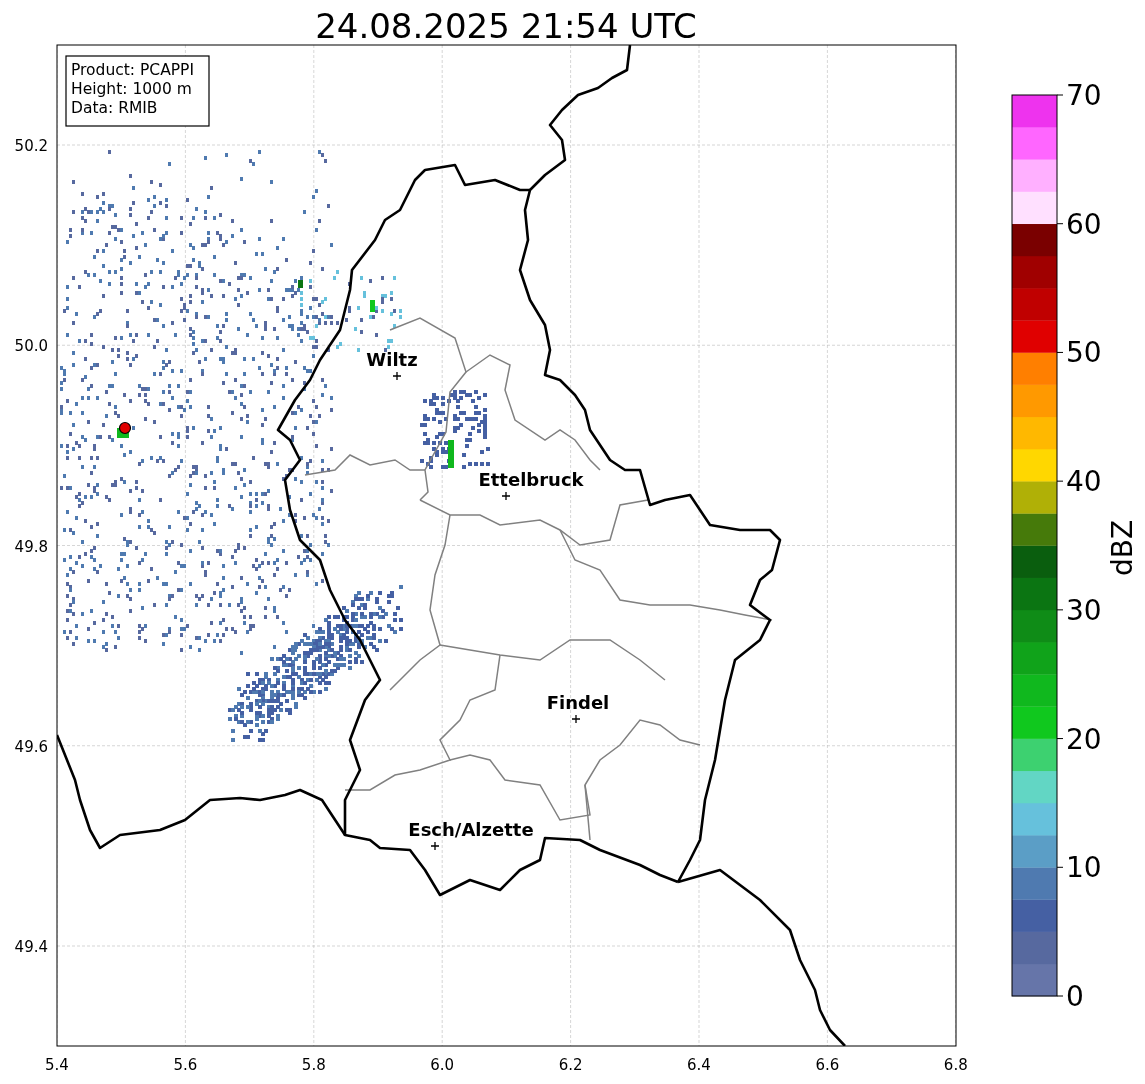 The width and height of the screenshot is (1145, 1084). Describe the element at coordinates (1084, 353) in the screenshot. I see `colorbar-tick-label: 50` at that location.